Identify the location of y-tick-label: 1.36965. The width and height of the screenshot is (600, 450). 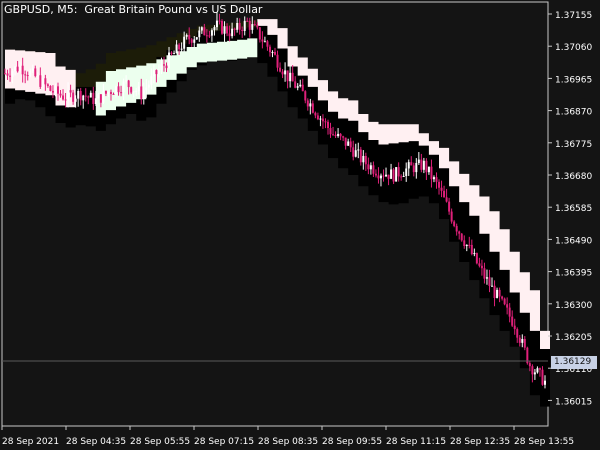
(573, 80).